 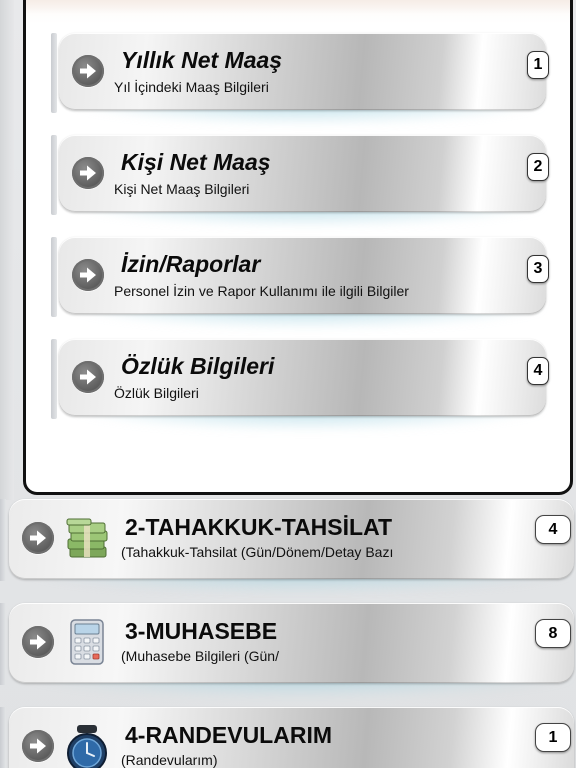 I want to click on submenu-button: Kişi Net Maaş Kişi Net Maaş Bilgileri 2, so click(x=304, y=173).